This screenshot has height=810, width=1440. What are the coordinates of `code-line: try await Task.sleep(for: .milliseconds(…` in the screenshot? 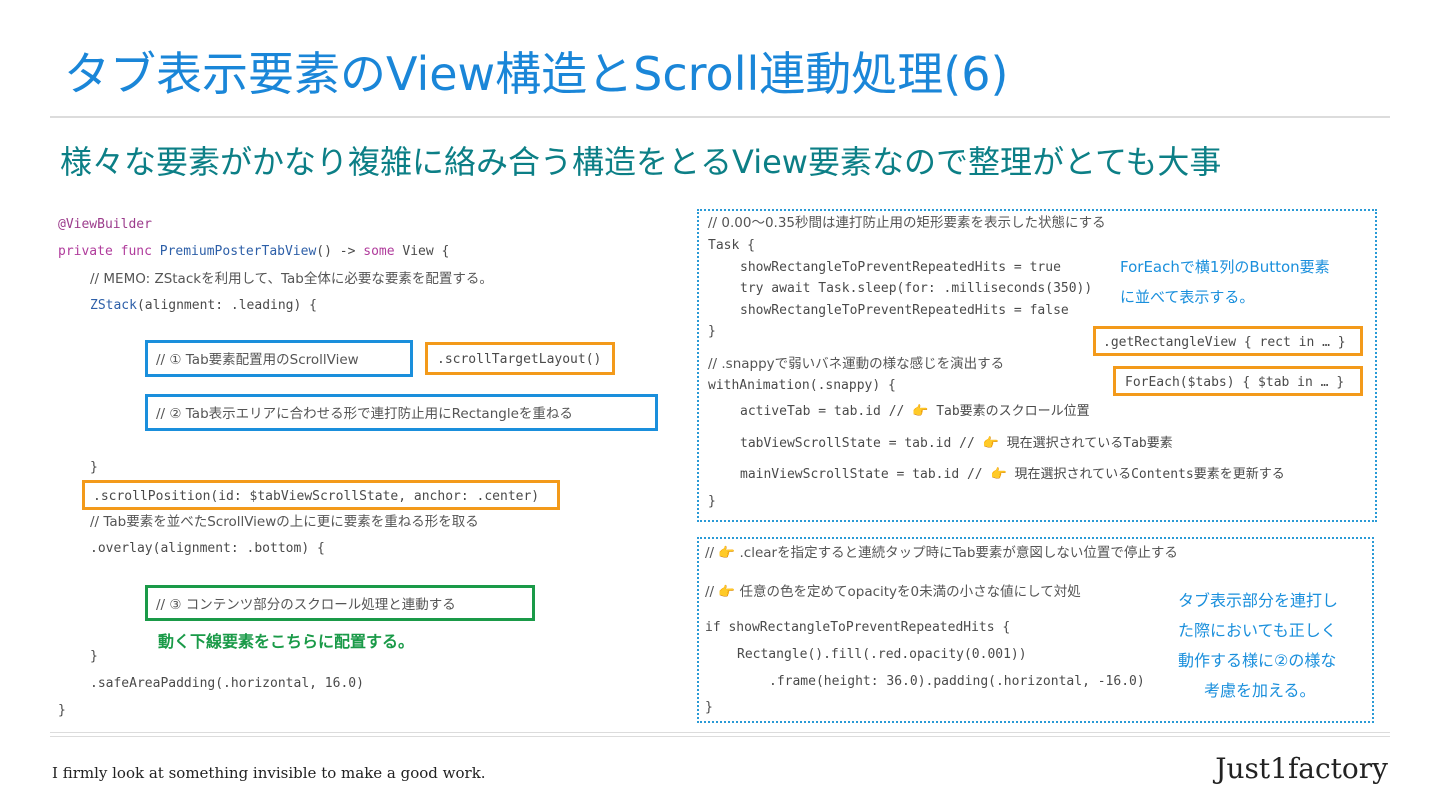 It's located at (916, 288).